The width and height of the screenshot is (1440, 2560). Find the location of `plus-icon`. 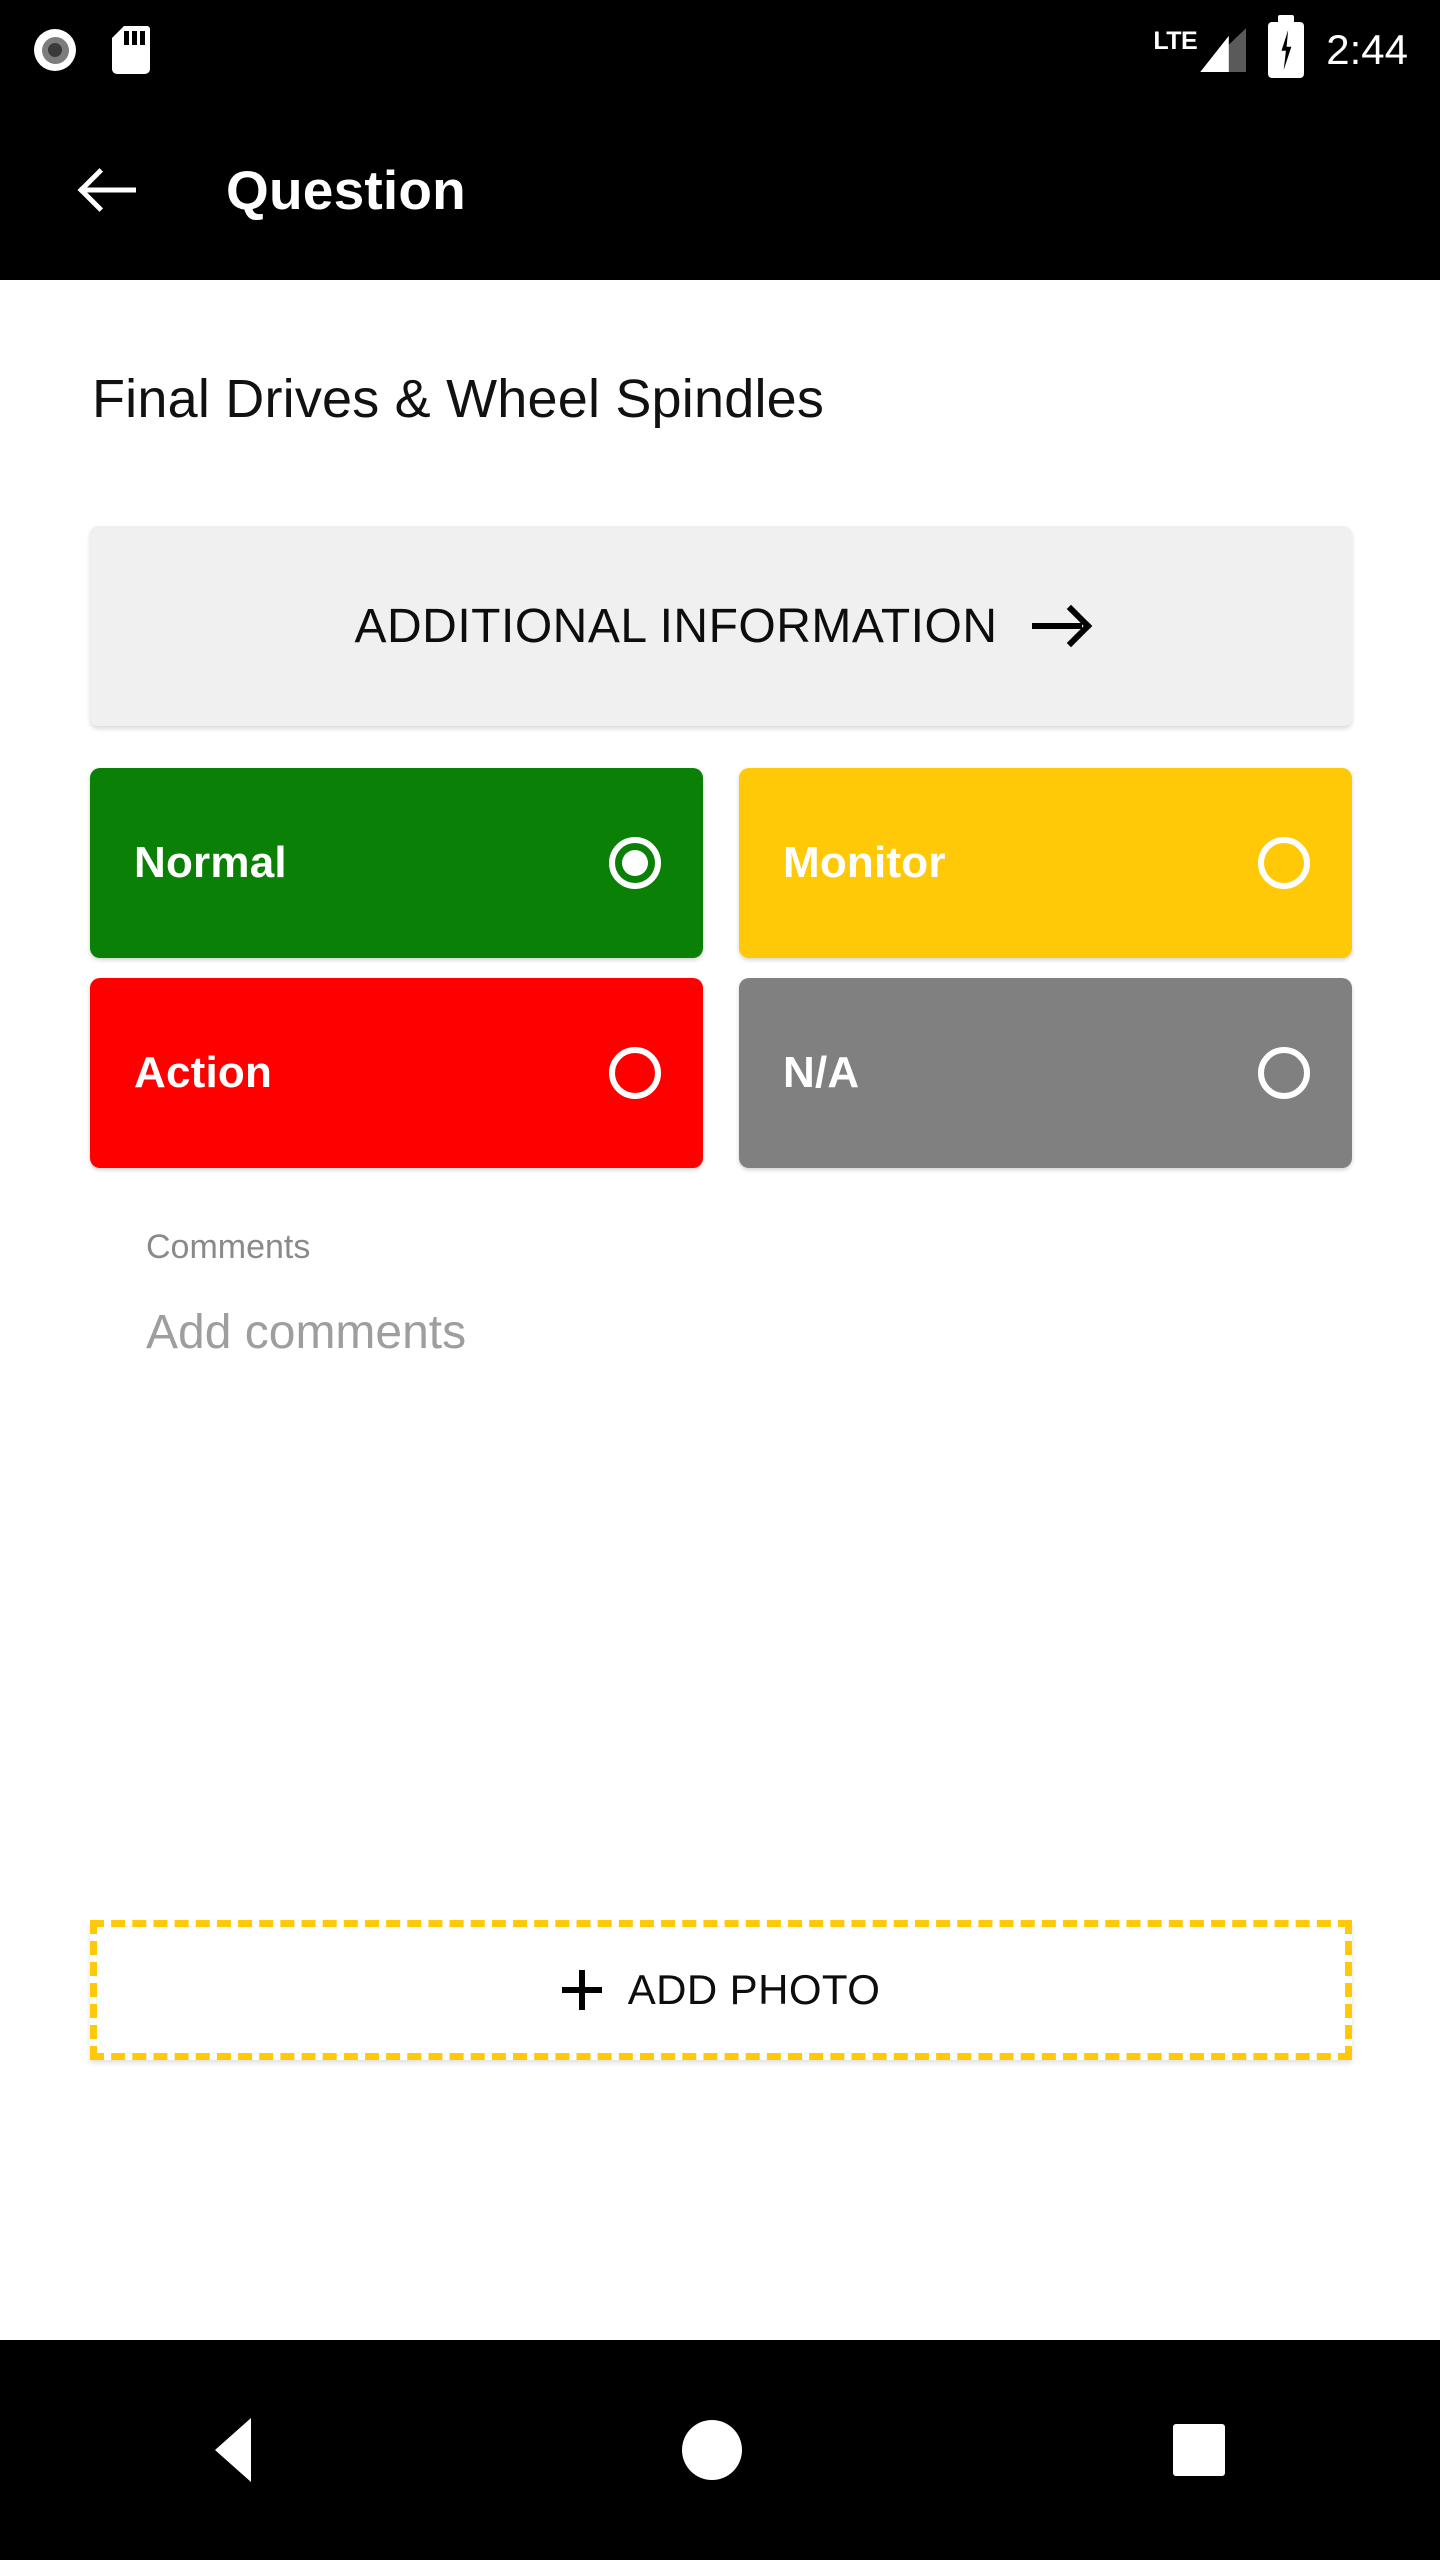

plus-icon is located at coordinates (582, 1990).